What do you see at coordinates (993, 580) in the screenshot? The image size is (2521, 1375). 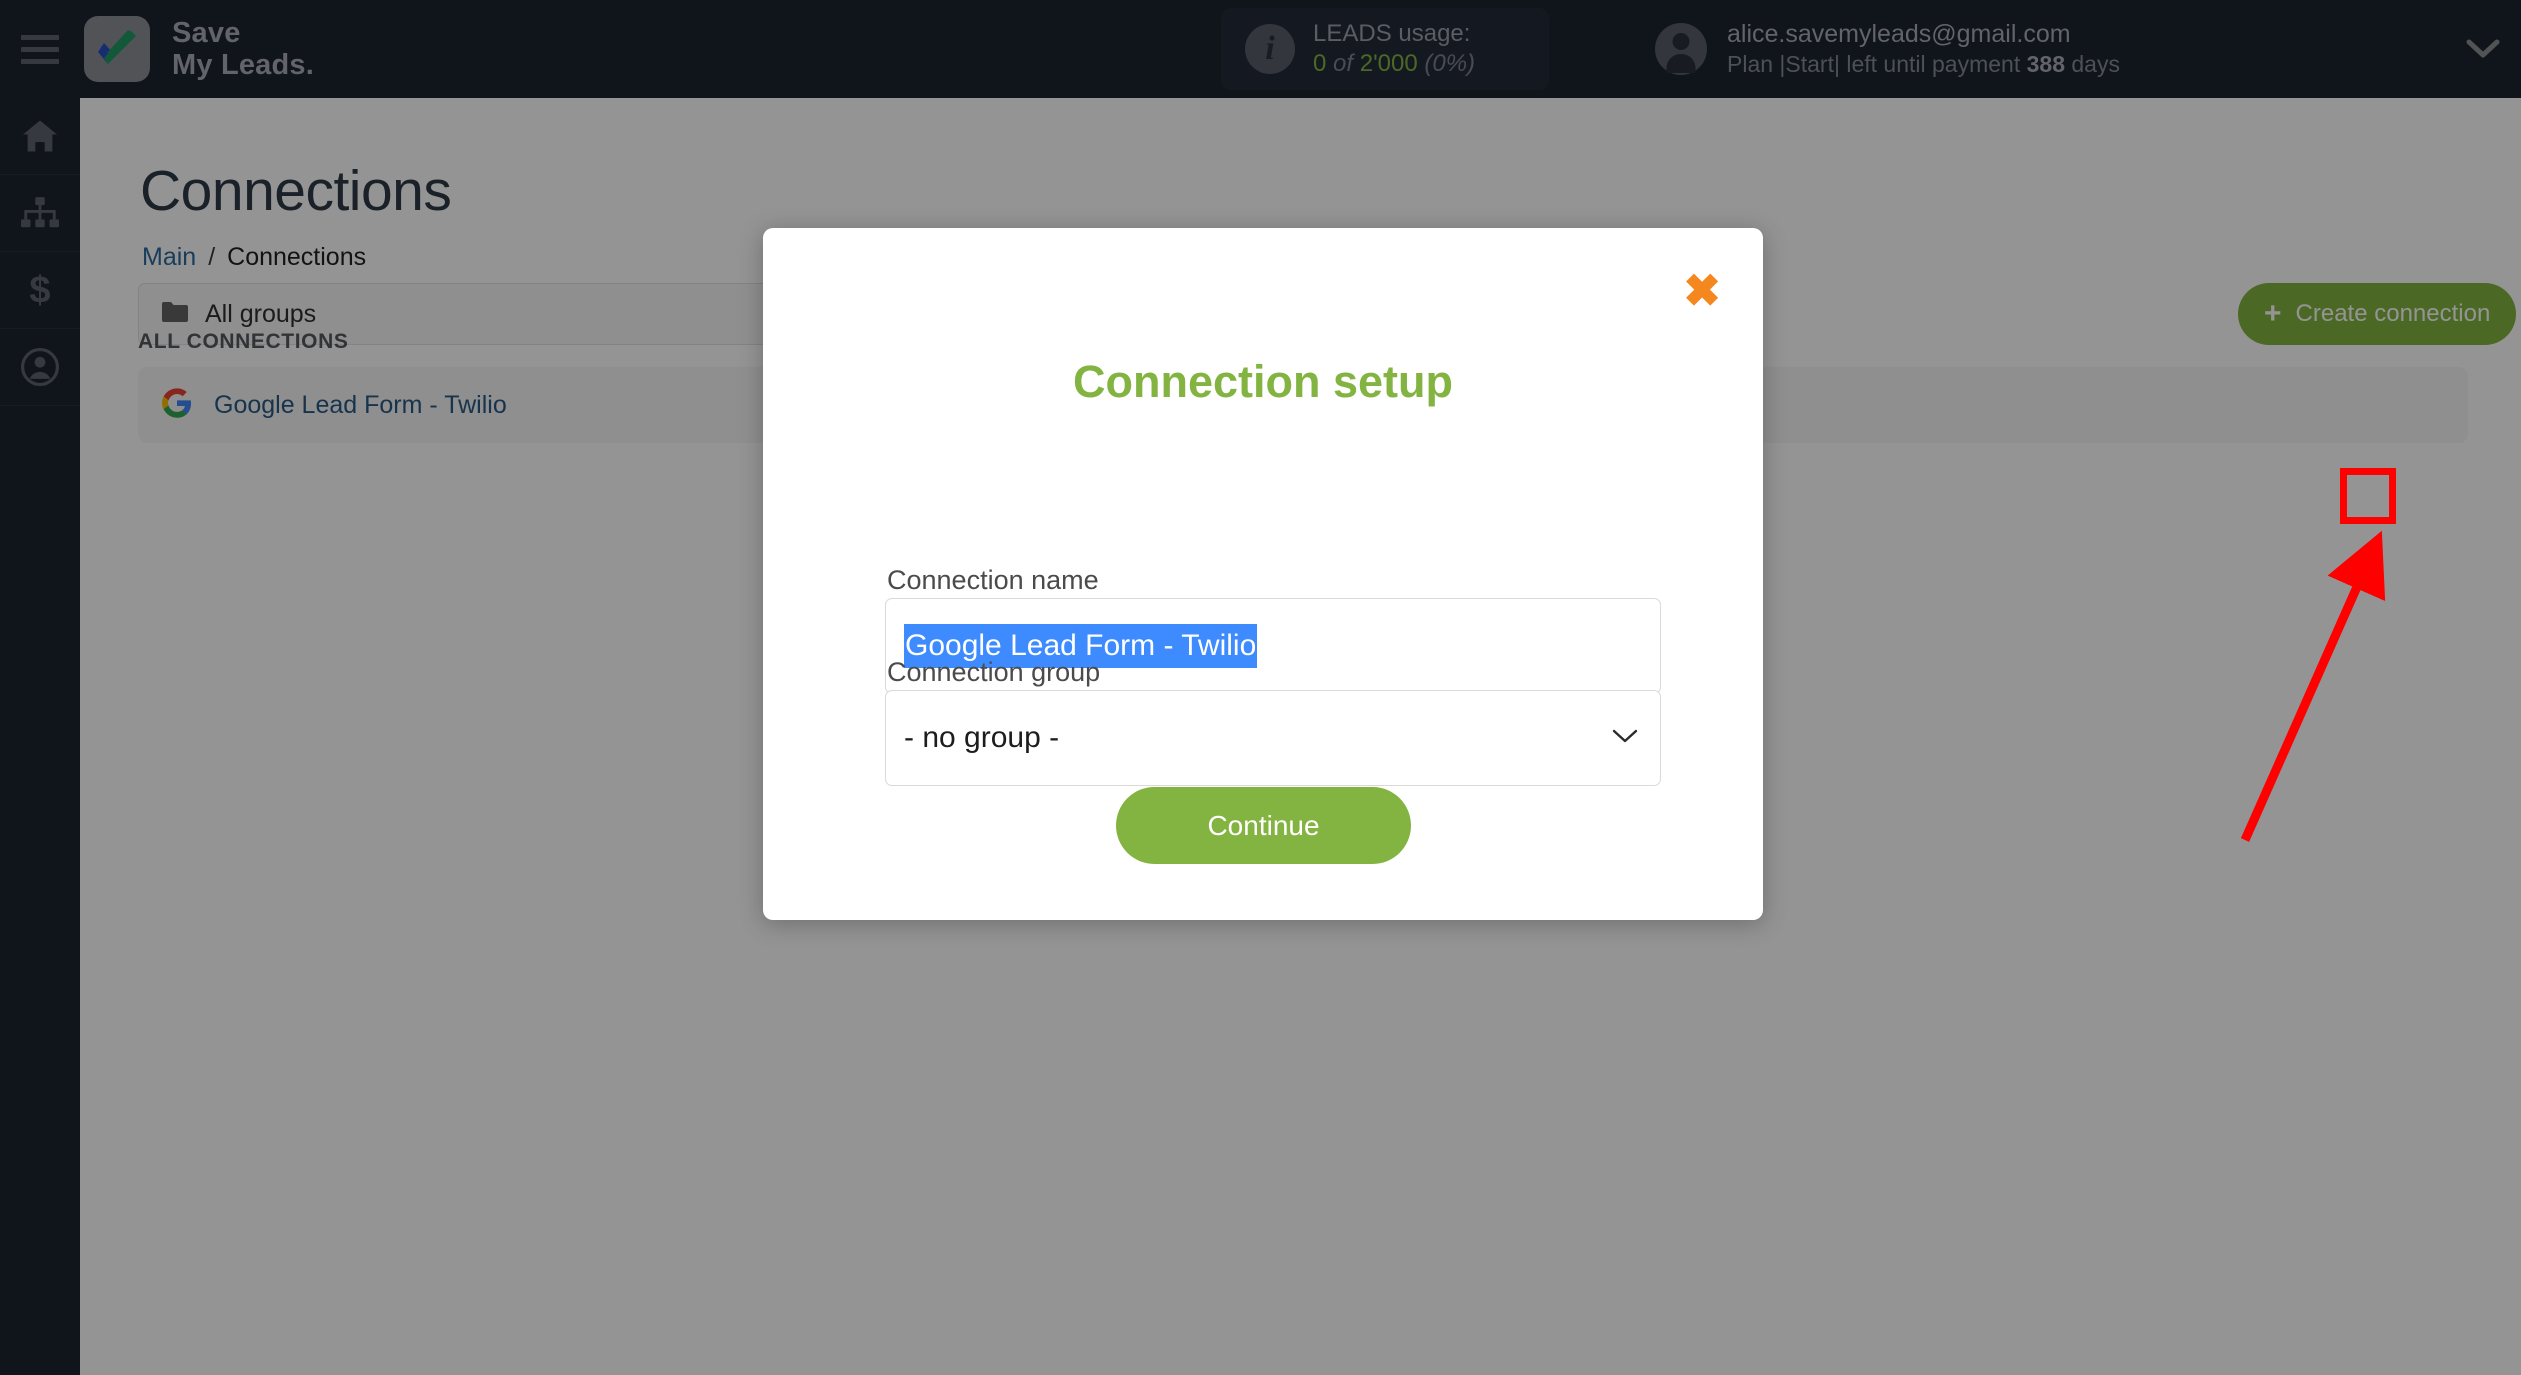 I see `connection-name-label: Connection name` at bounding box center [993, 580].